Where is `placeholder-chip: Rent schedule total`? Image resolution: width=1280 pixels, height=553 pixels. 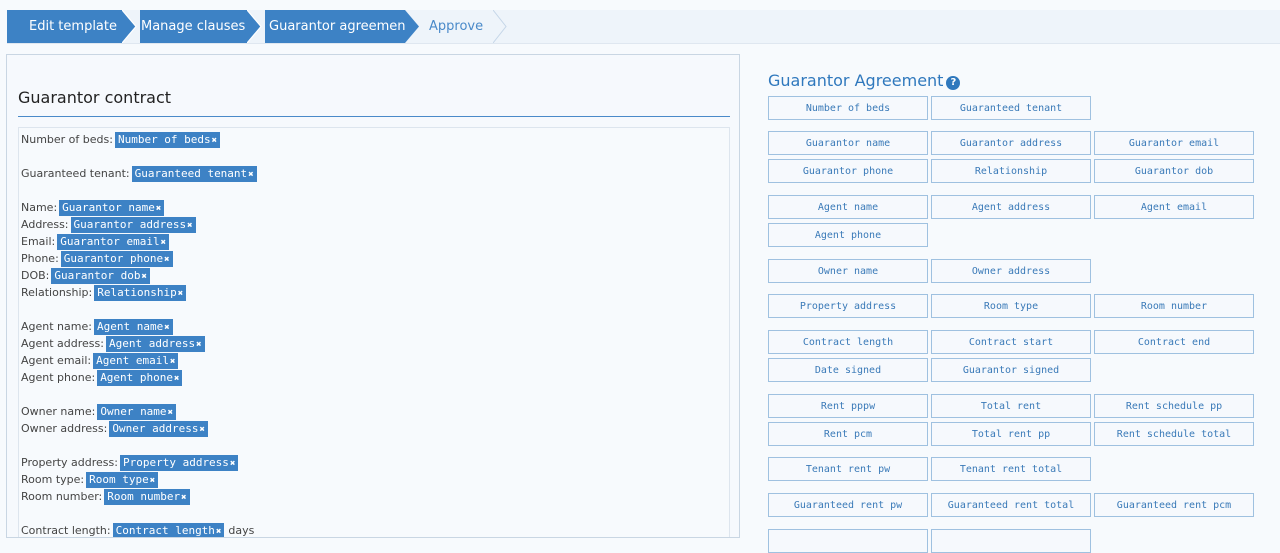 placeholder-chip: Rent schedule total is located at coordinates (1174, 434).